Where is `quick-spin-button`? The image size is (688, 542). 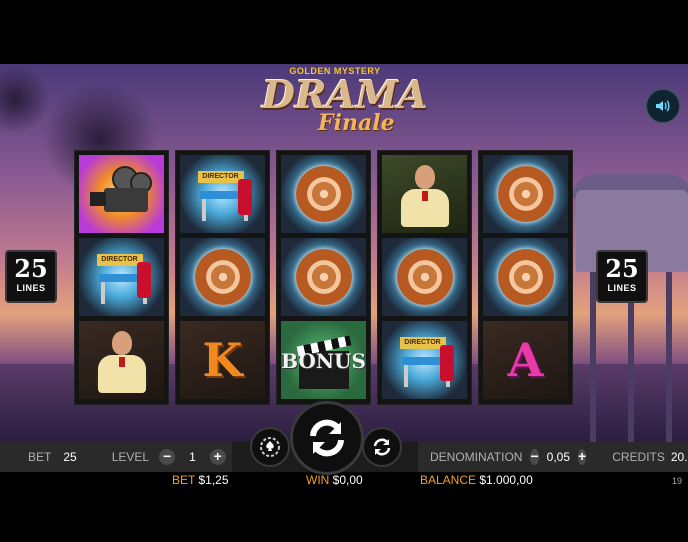 quick-spin-button is located at coordinates (382, 447).